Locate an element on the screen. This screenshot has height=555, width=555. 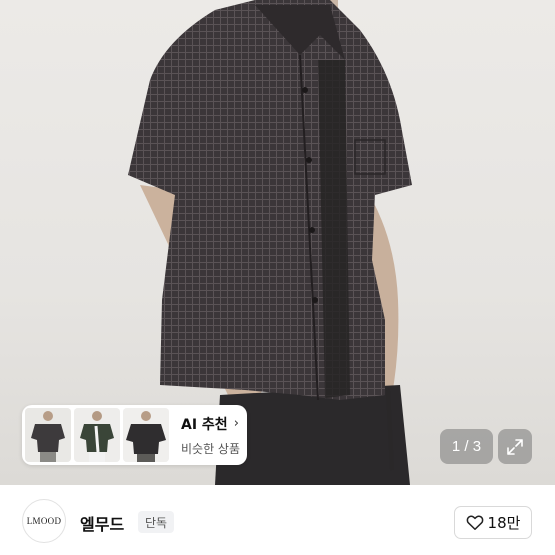
brand-name-link: 엘무드 is located at coordinates (102, 523).